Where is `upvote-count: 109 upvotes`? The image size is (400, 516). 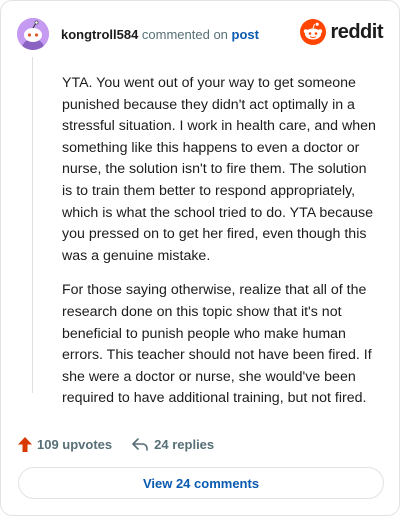
upvote-count: 109 upvotes is located at coordinates (75, 444).